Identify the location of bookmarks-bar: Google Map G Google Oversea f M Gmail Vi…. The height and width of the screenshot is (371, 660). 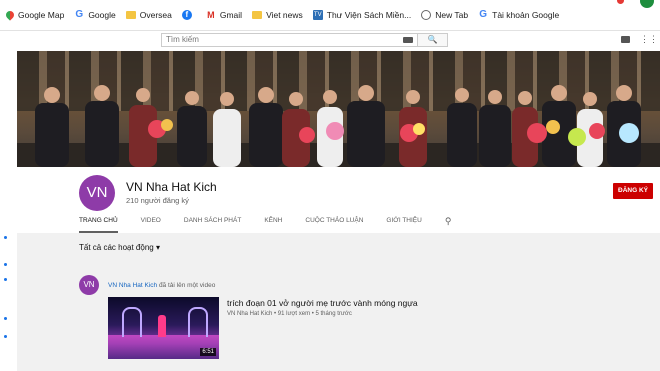
(330, 15).